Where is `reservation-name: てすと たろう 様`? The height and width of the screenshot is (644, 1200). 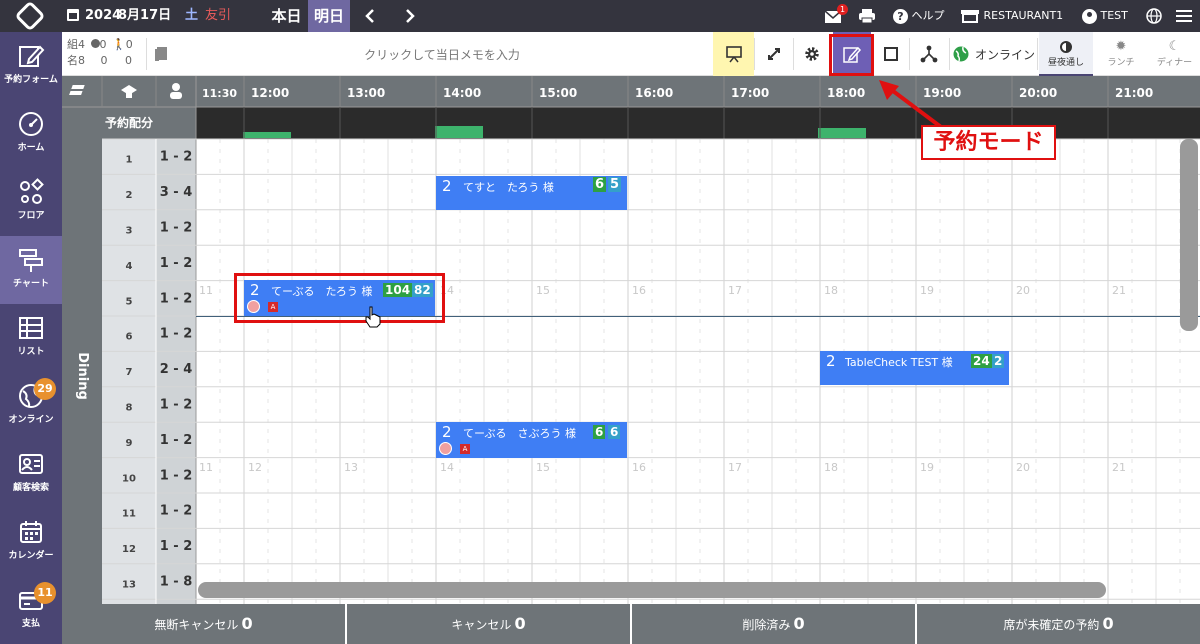
reservation-name: てすと たろう 様 is located at coordinates (508, 187).